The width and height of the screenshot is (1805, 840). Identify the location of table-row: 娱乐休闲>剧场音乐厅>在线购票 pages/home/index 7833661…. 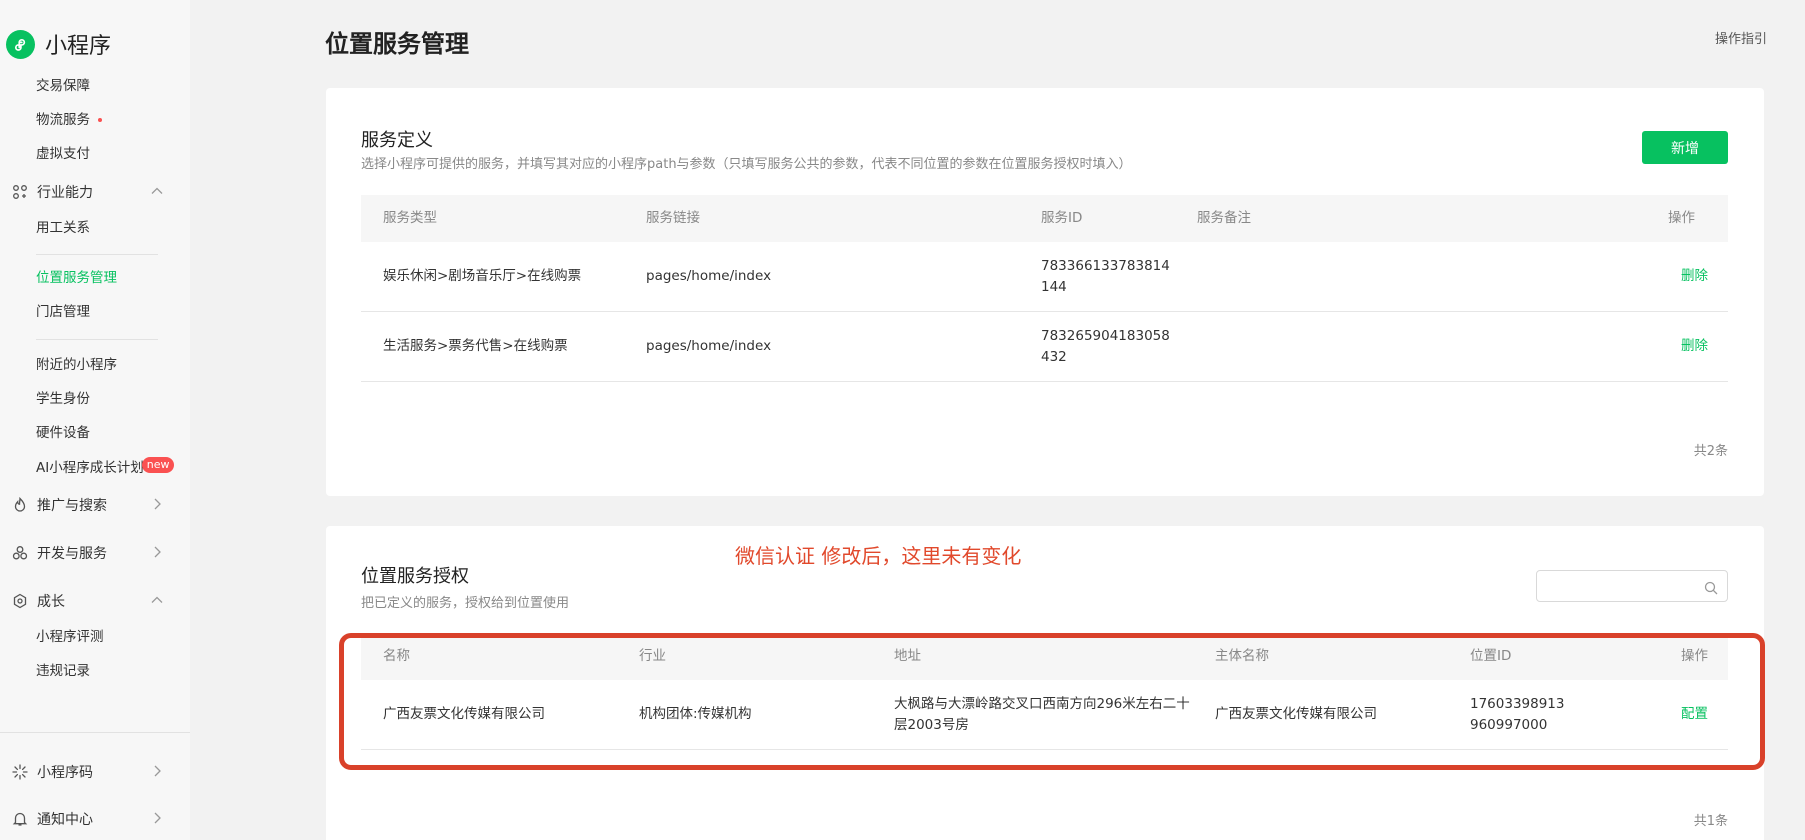
(1044, 277).